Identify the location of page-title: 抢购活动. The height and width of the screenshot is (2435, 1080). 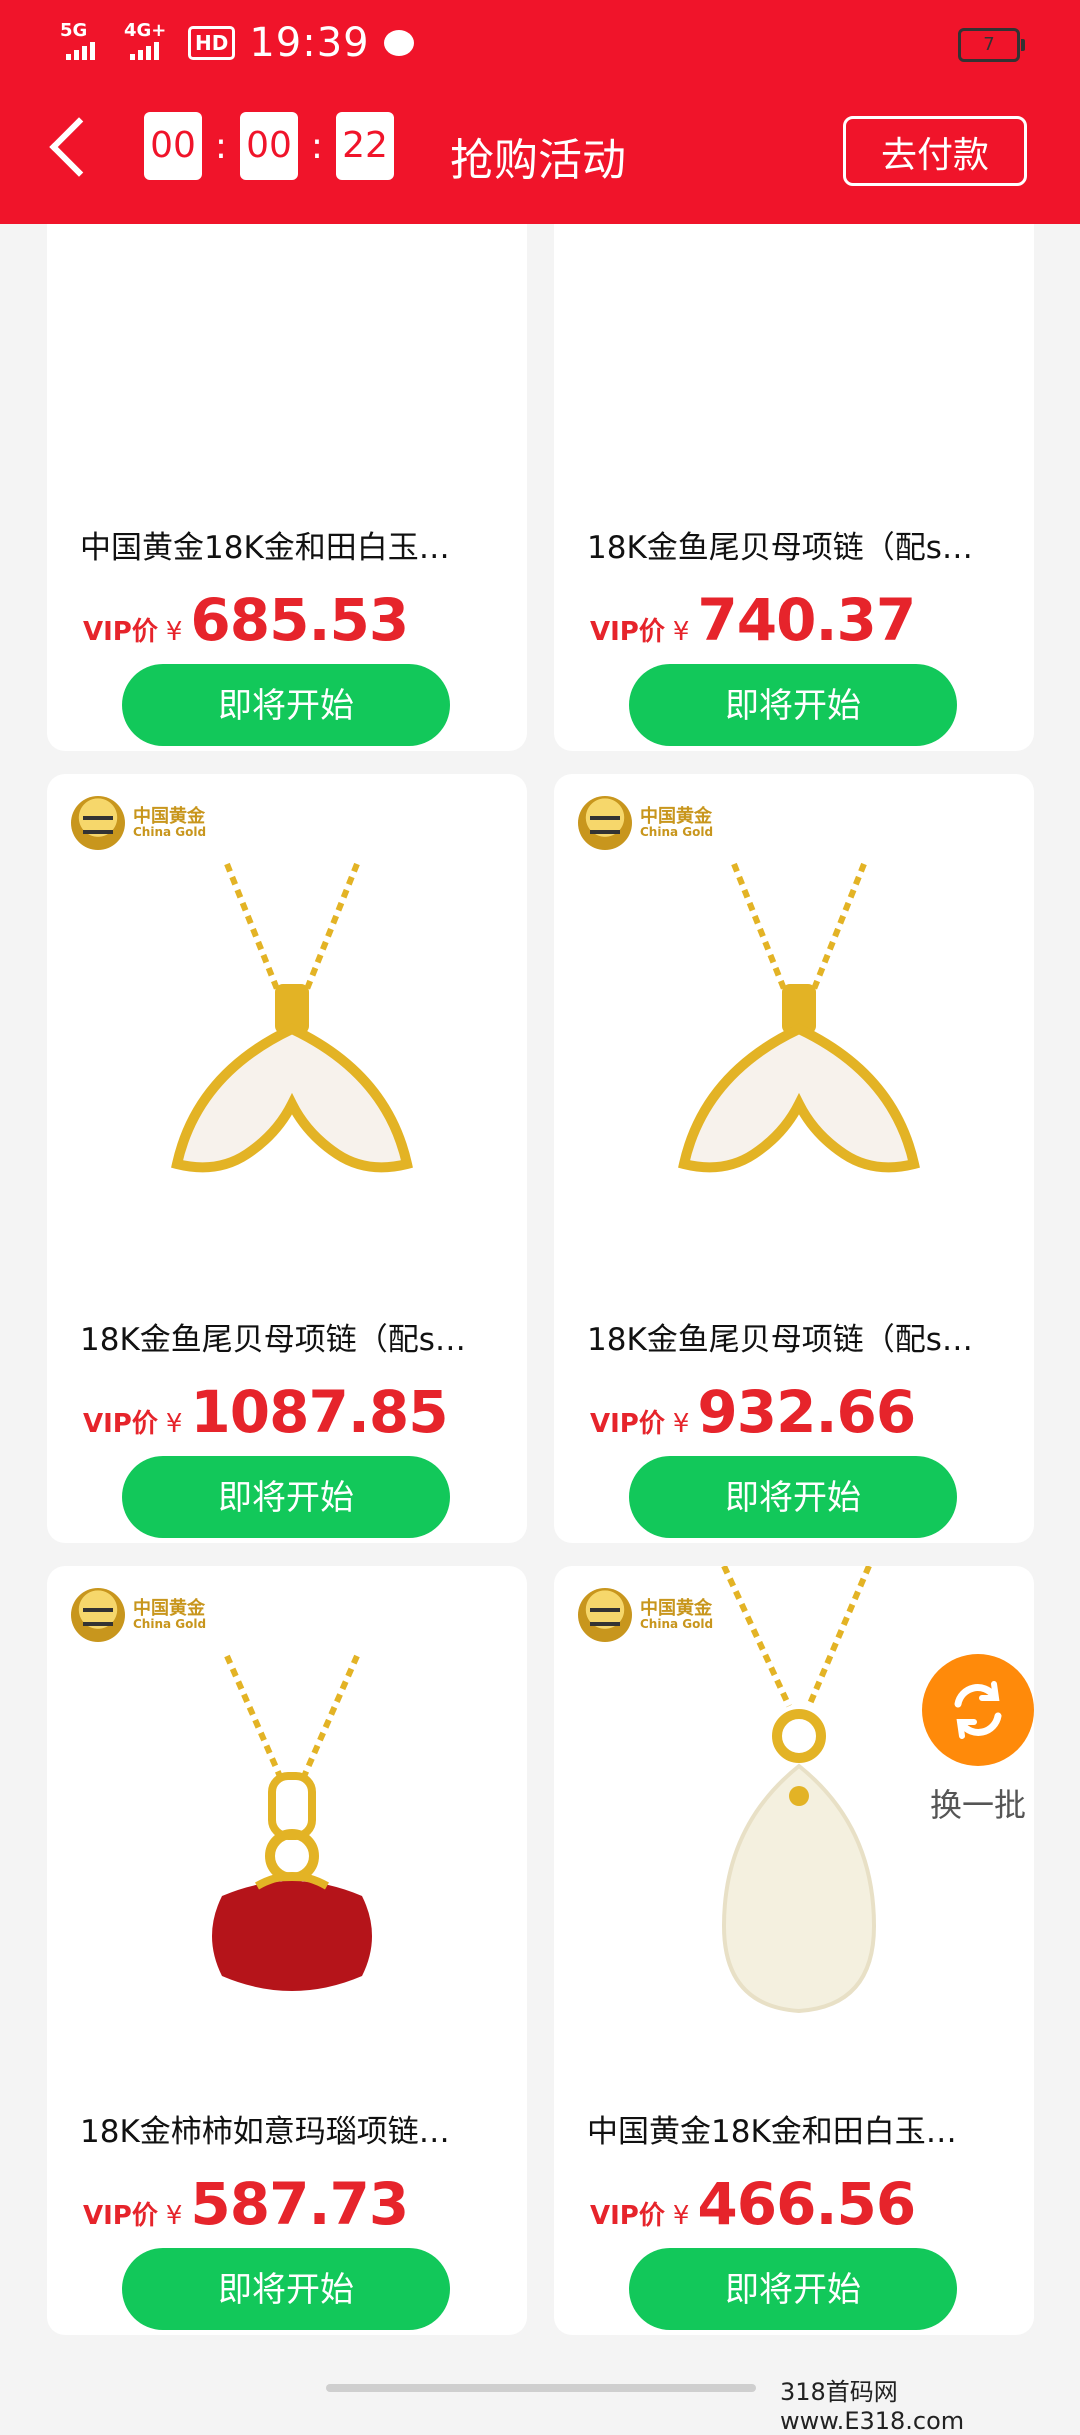
(538, 160).